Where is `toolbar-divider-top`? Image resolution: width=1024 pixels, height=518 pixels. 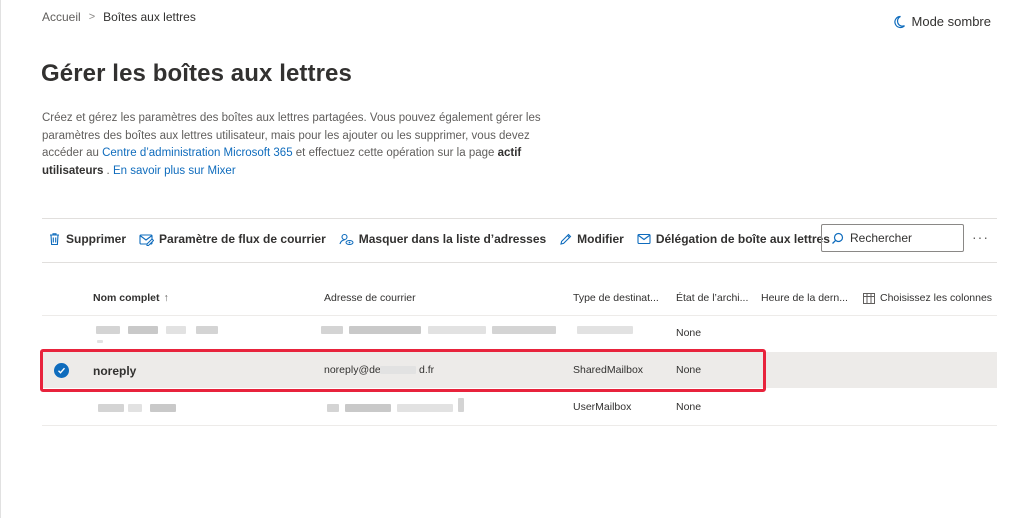 toolbar-divider-top is located at coordinates (519, 218).